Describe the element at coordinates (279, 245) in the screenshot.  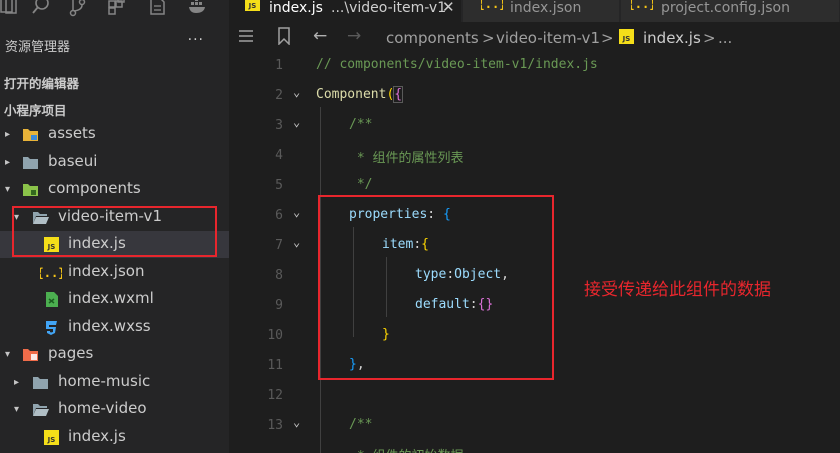
I see `line-number: 7` at that location.